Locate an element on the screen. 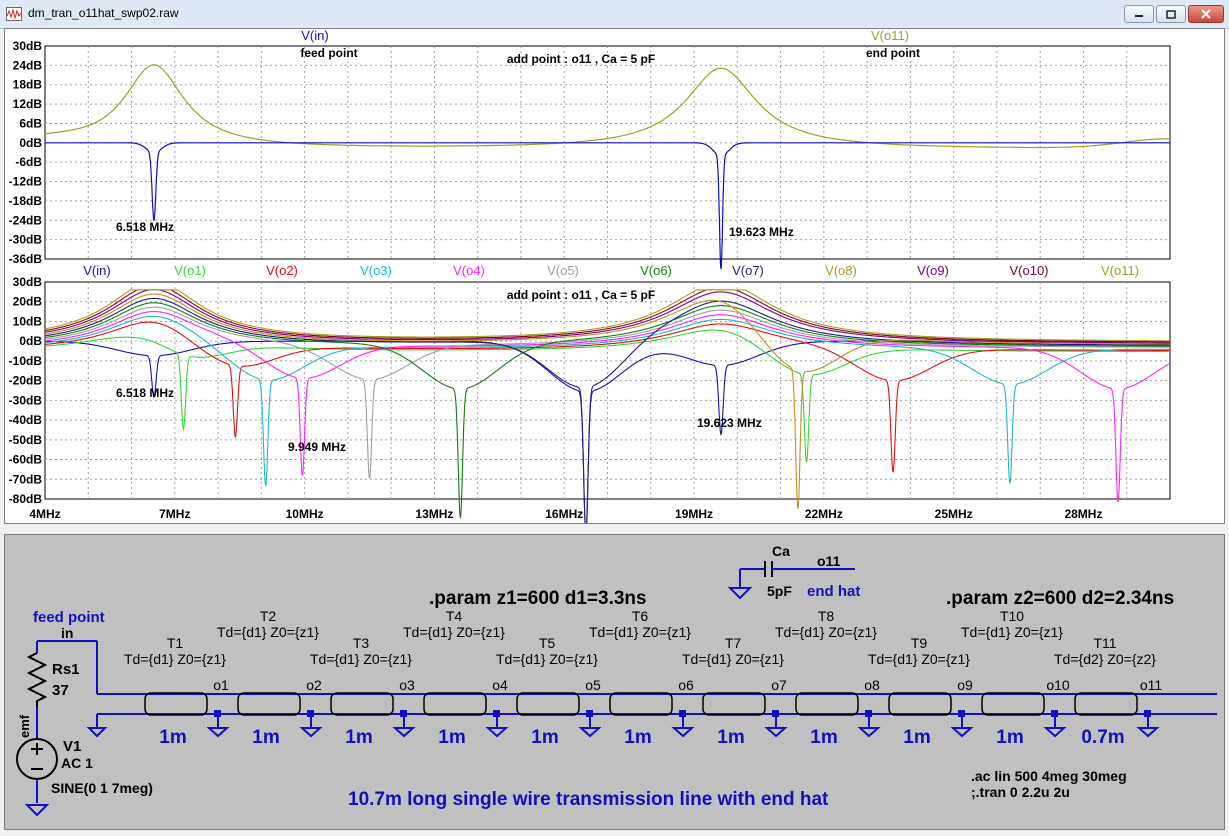 The image size is (1229, 836). tline-t4: T4Td={d1} Z0={z1} o4 1m is located at coordinates (456, 678).